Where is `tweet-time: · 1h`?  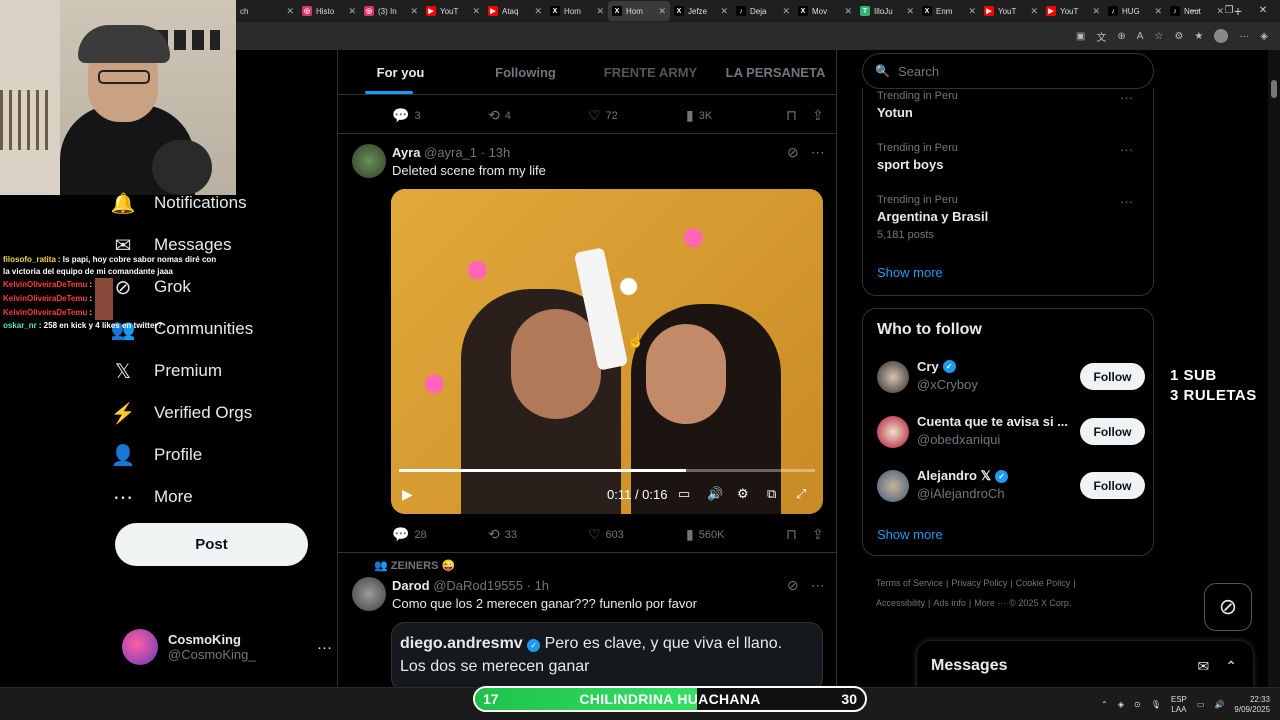
tweet-time: · 1h is located at coordinates (538, 585).